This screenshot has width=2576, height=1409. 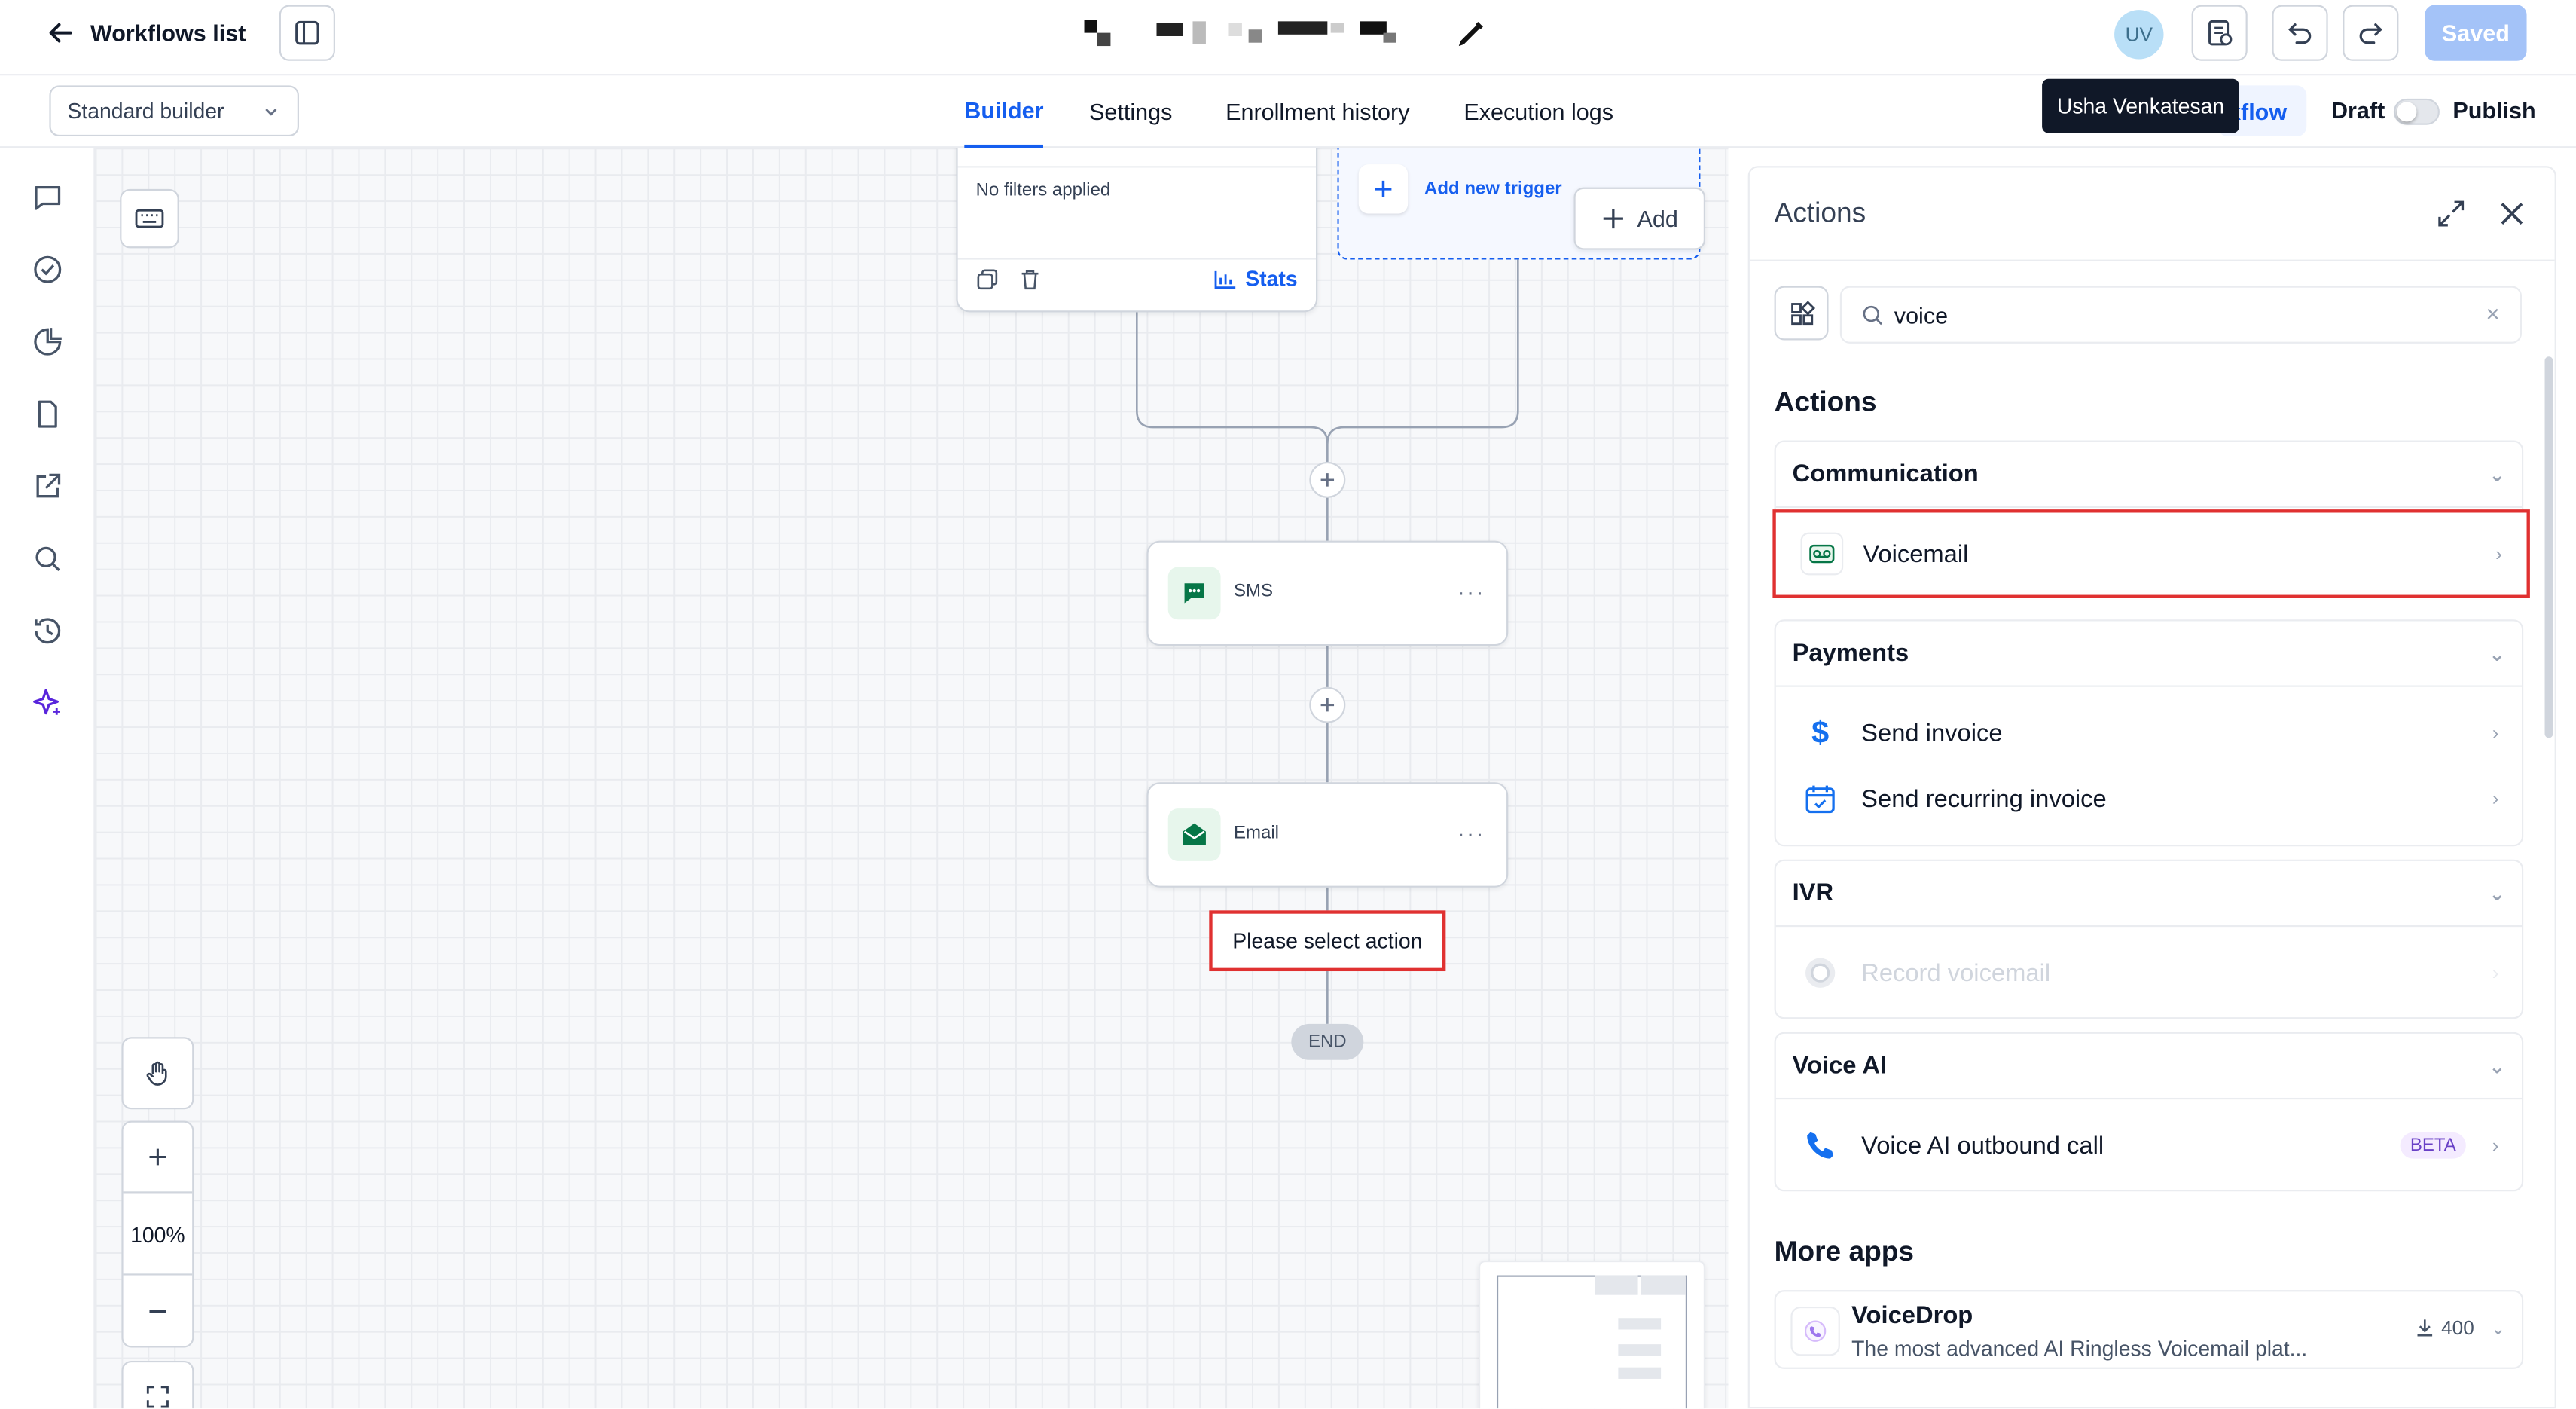 What do you see at coordinates (1815, 1331) in the screenshot?
I see `voicedrop-logo-icon` at bounding box center [1815, 1331].